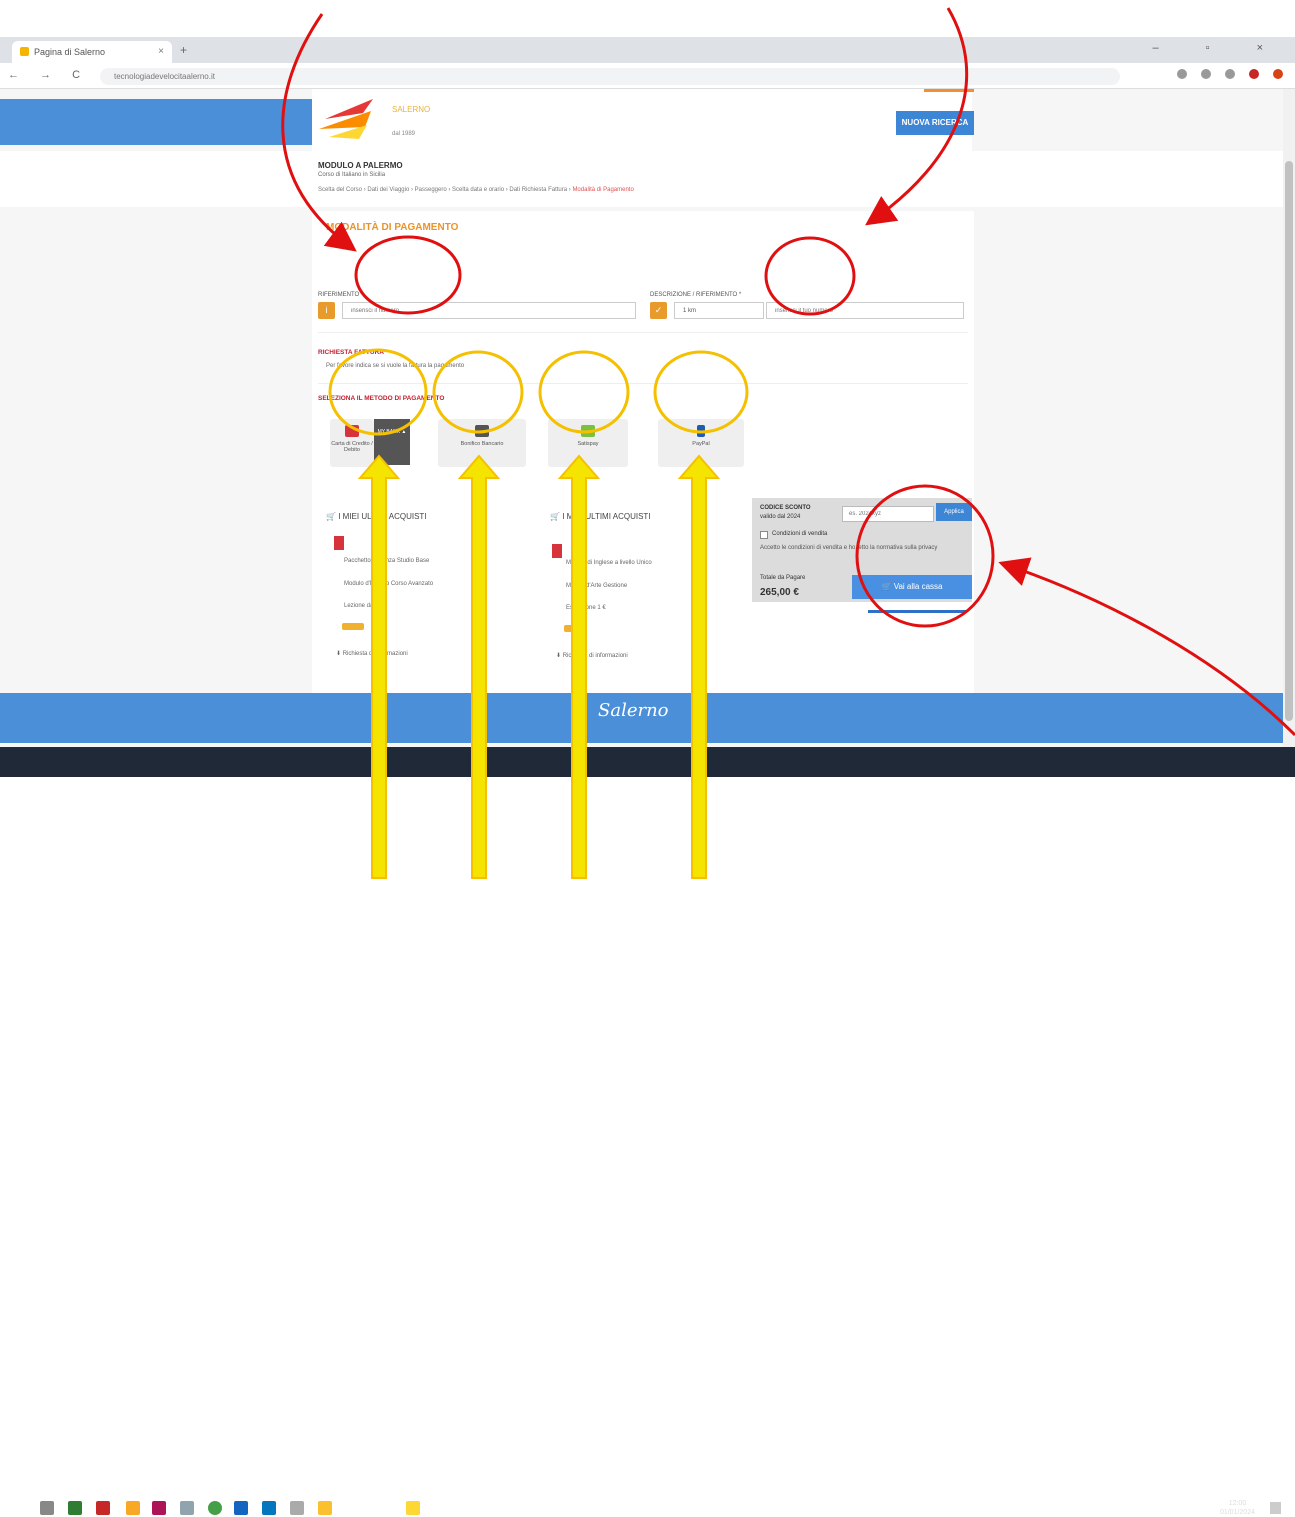 The width and height of the screenshot is (1295, 1517). Describe the element at coordinates (269, 1508) in the screenshot. I see `outlook-icon` at that location.